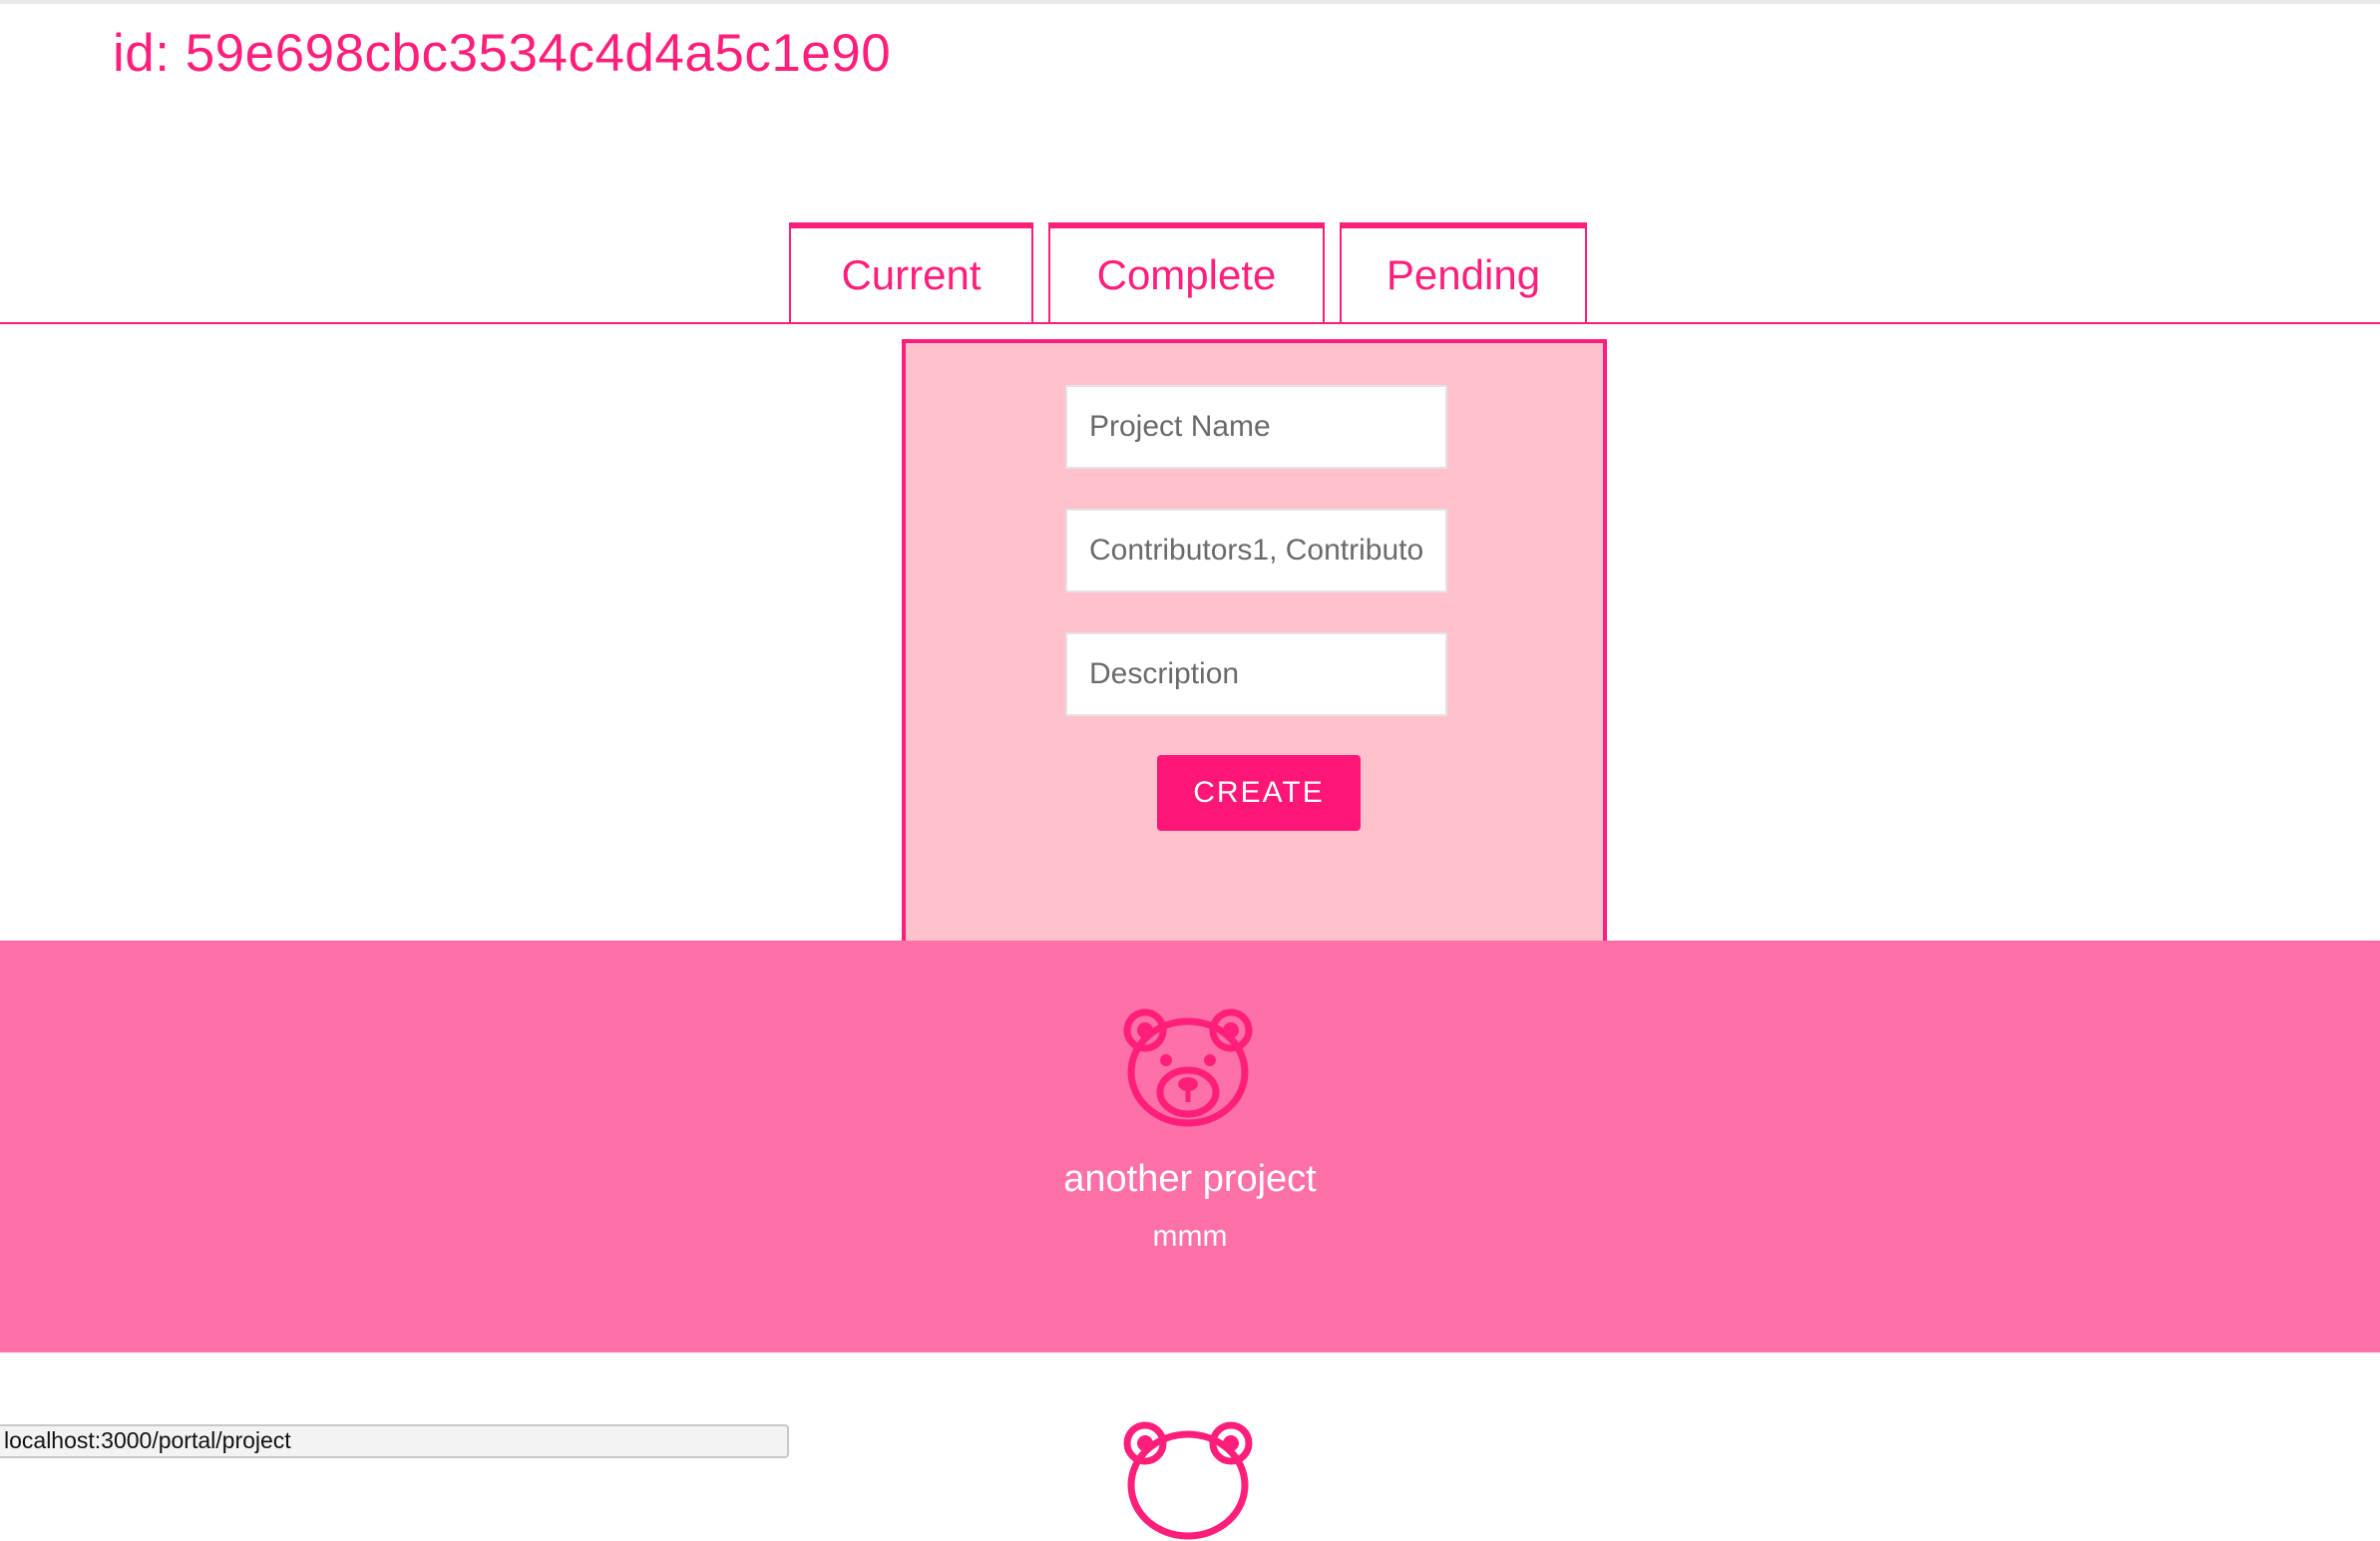 The width and height of the screenshot is (2380, 1541). Describe the element at coordinates (1256, 674) in the screenshot. I see `description-input` at that location.